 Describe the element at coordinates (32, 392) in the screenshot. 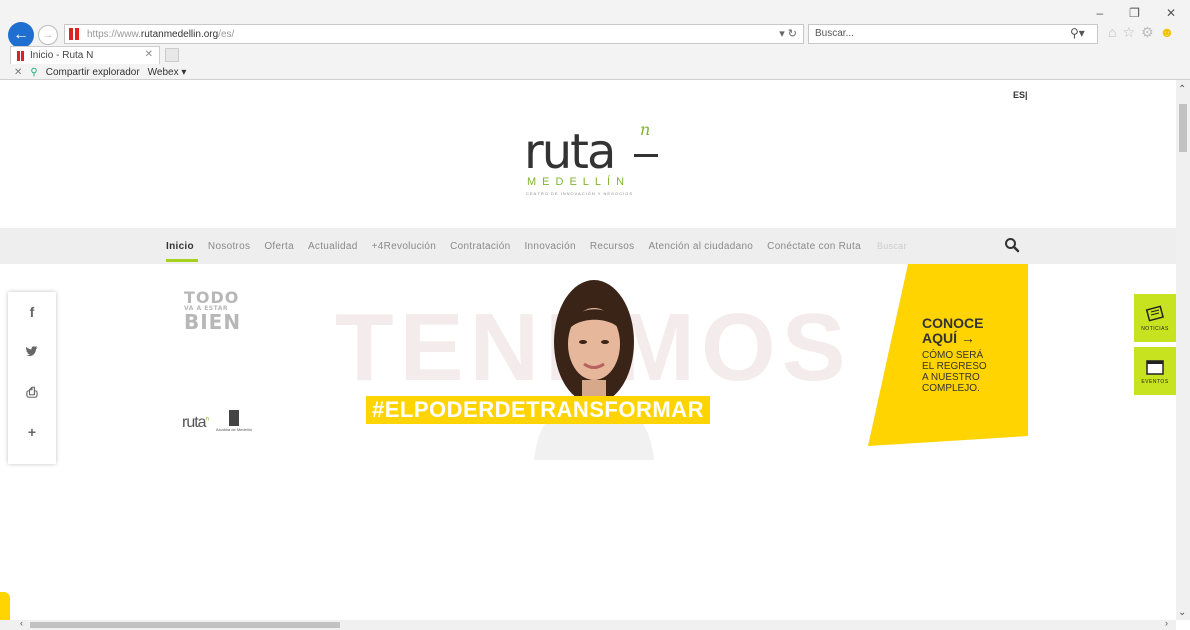

I see `print-icon: ⎙` at that location.